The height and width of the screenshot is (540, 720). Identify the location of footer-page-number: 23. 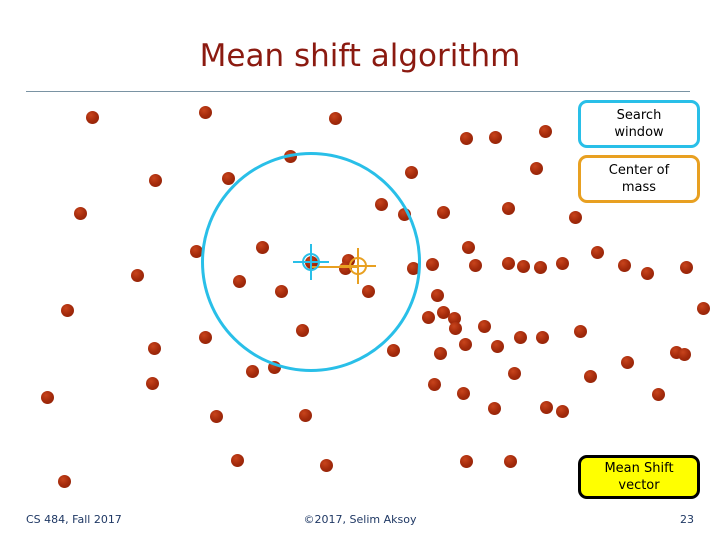
(687, 519).